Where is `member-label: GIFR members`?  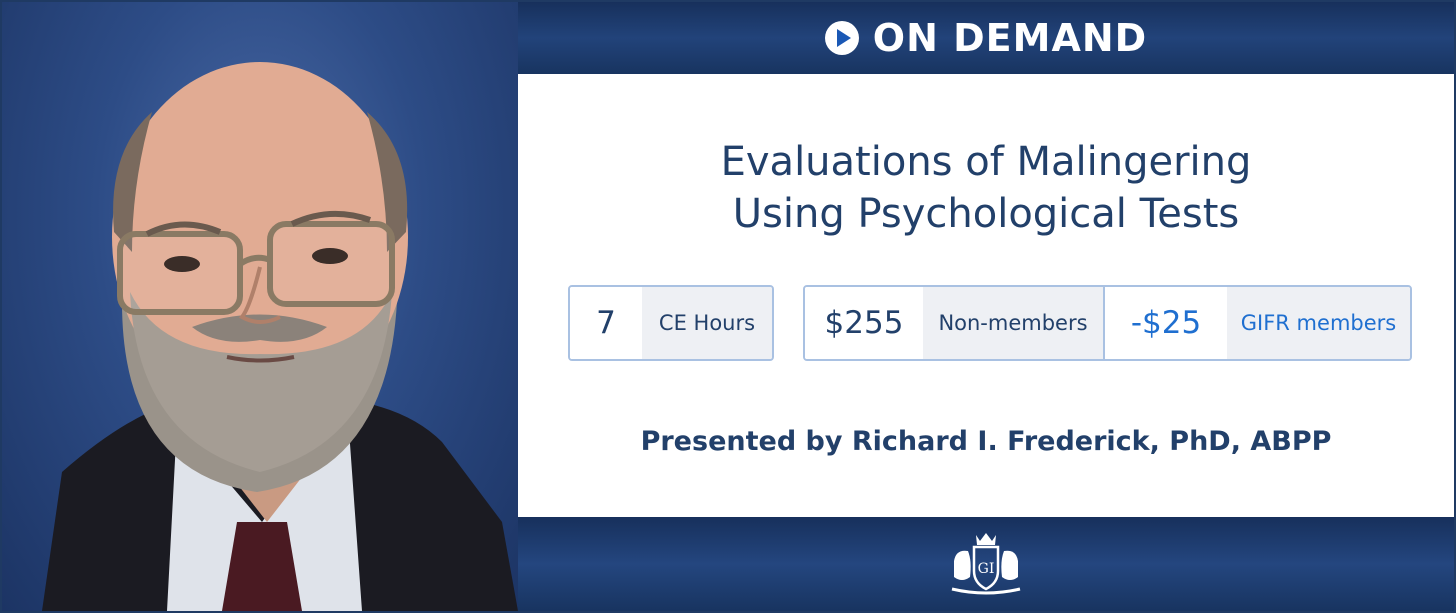
member-label: GIFR members is located at coordinates (1318, 323).